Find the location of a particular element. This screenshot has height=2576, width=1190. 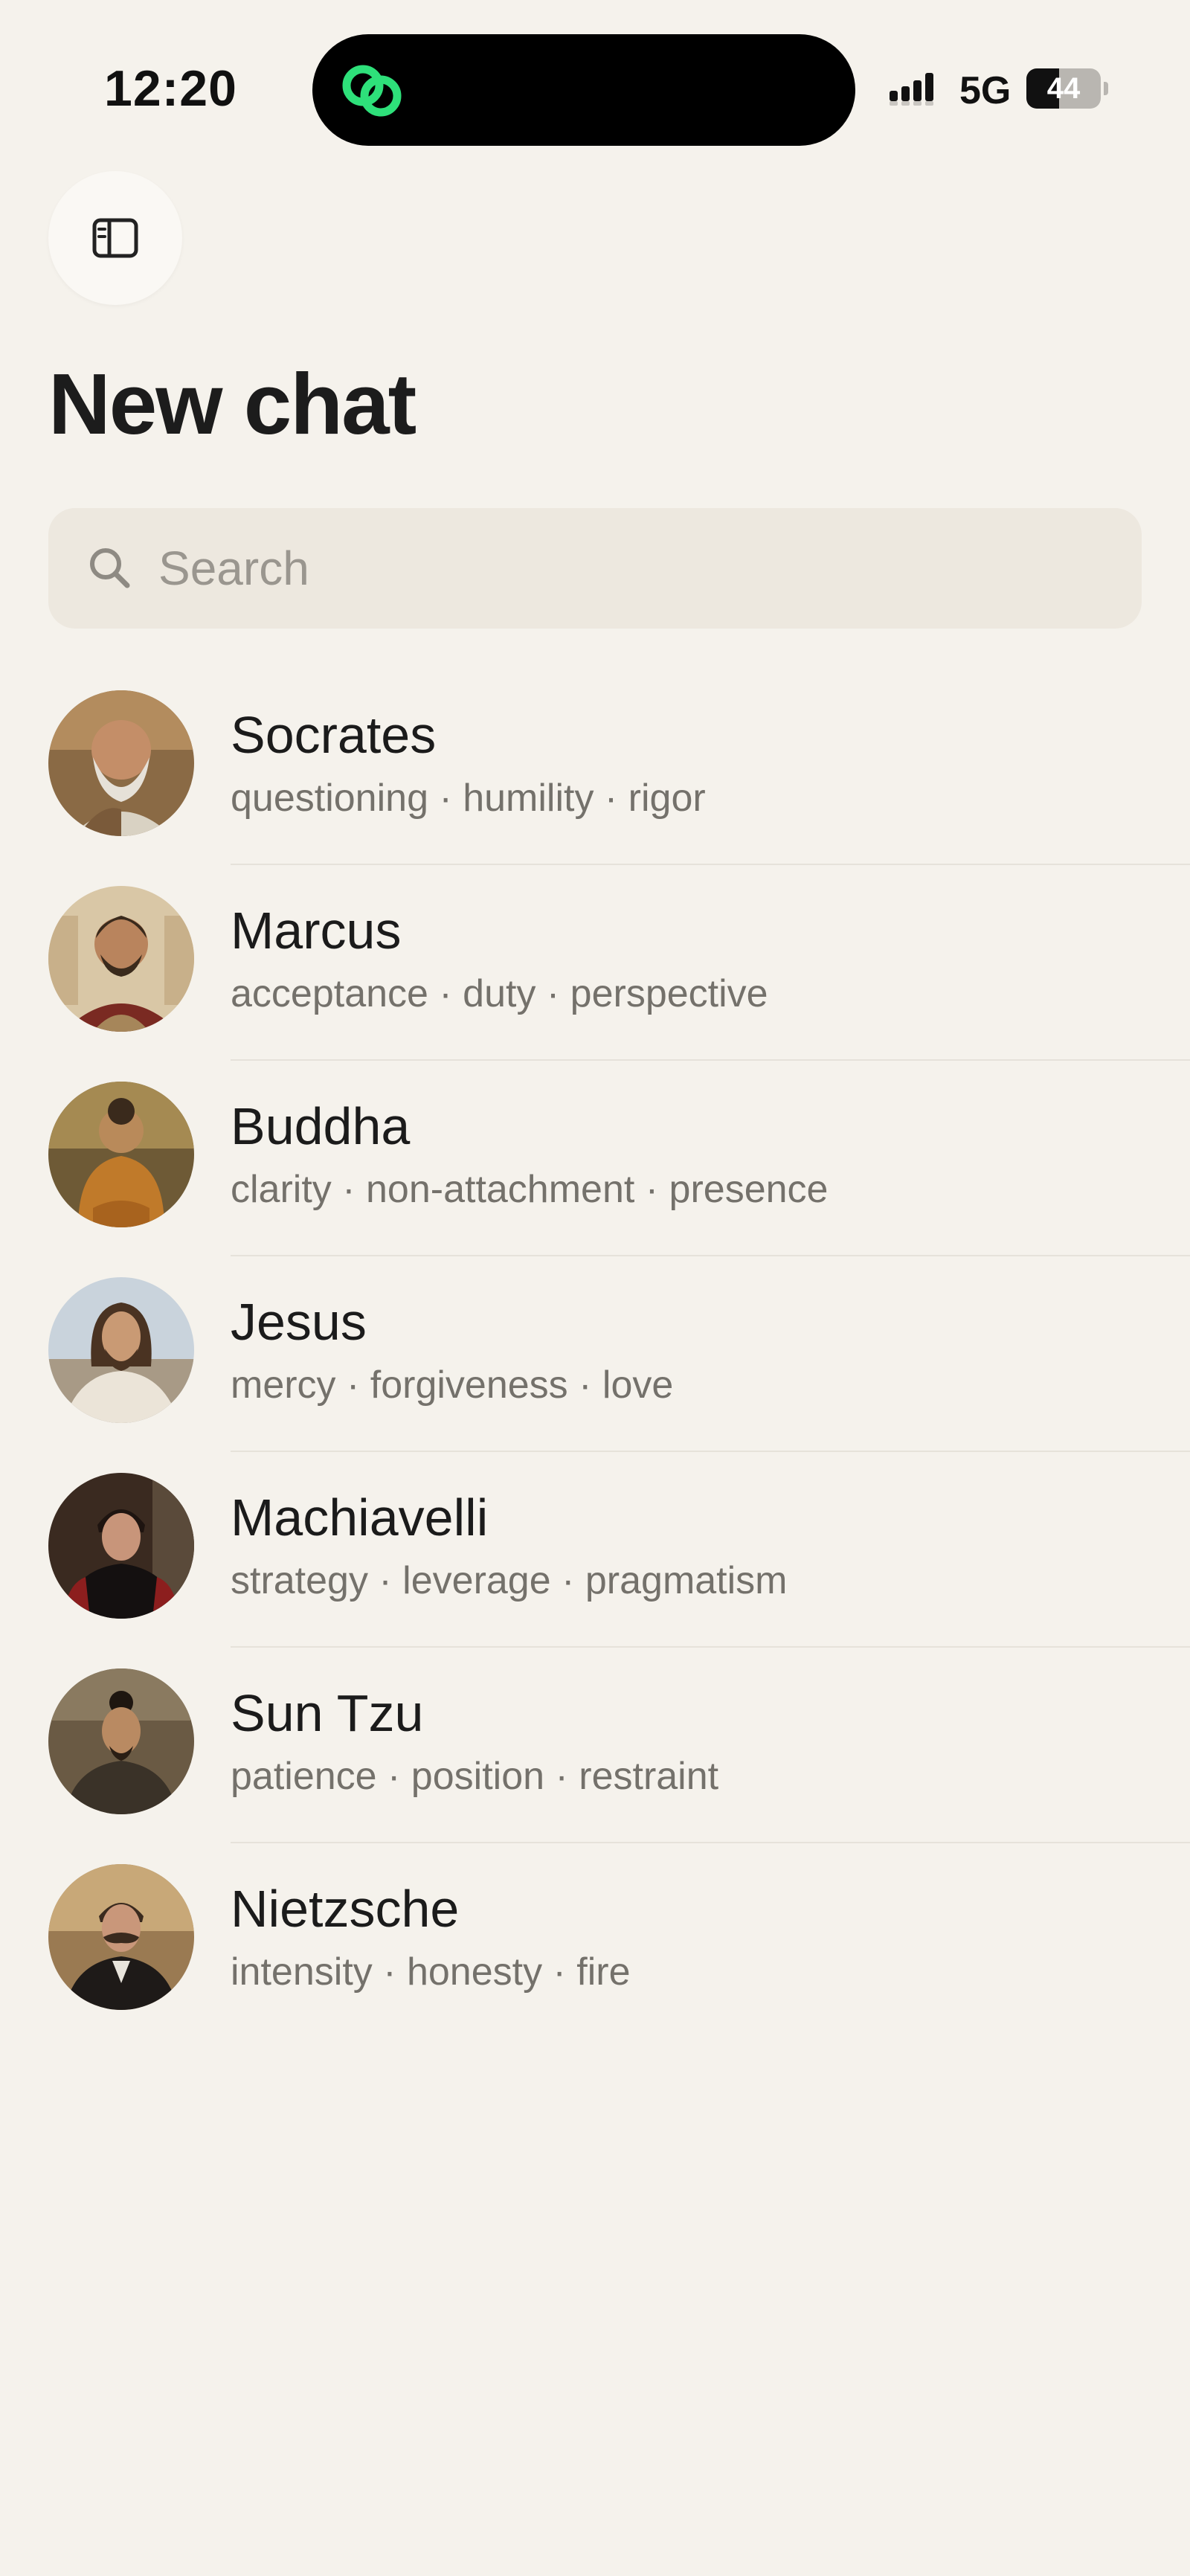

battery-icon: 44 is located at coordinates (1067, 88).